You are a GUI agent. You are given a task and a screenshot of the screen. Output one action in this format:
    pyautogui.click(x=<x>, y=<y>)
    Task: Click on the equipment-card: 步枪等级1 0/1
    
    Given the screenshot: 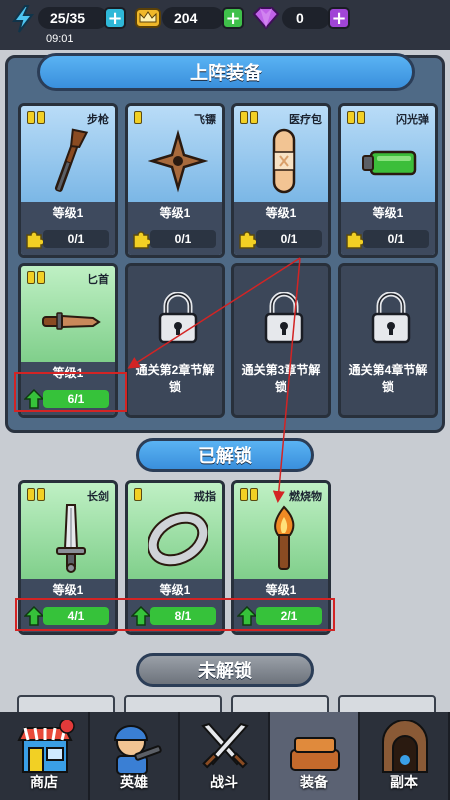 What is the action you would take?
    pyautogui.click(x=68, y=180)
    